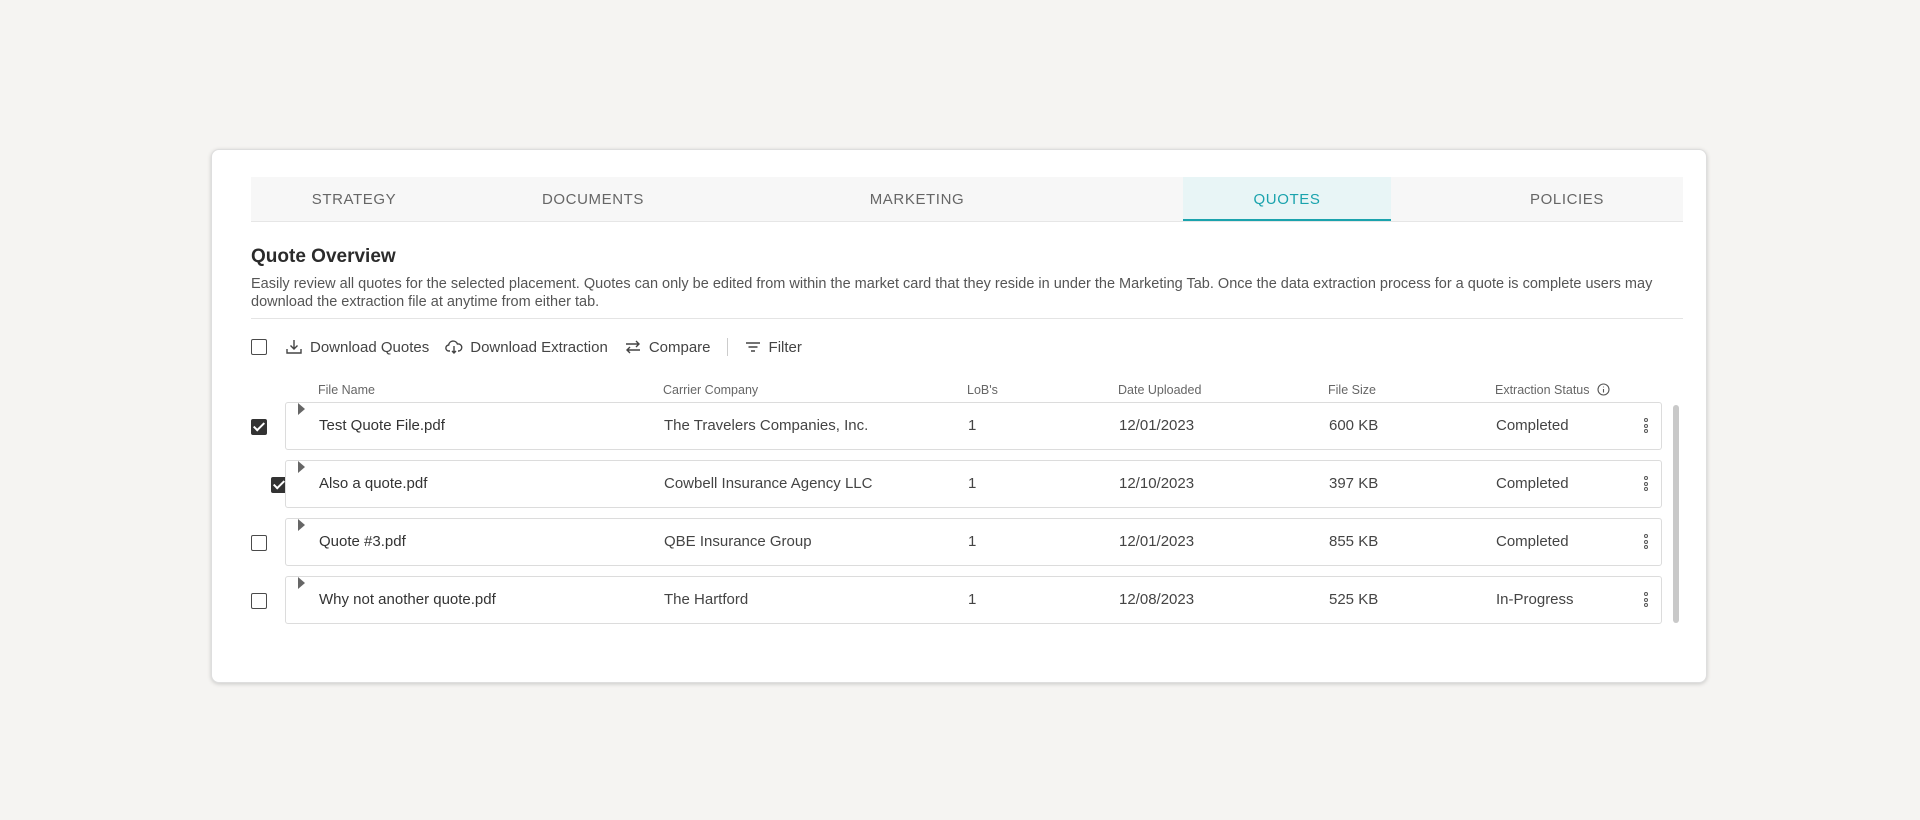  I want to click on file-size: 525 KB, so click(1354, 599).